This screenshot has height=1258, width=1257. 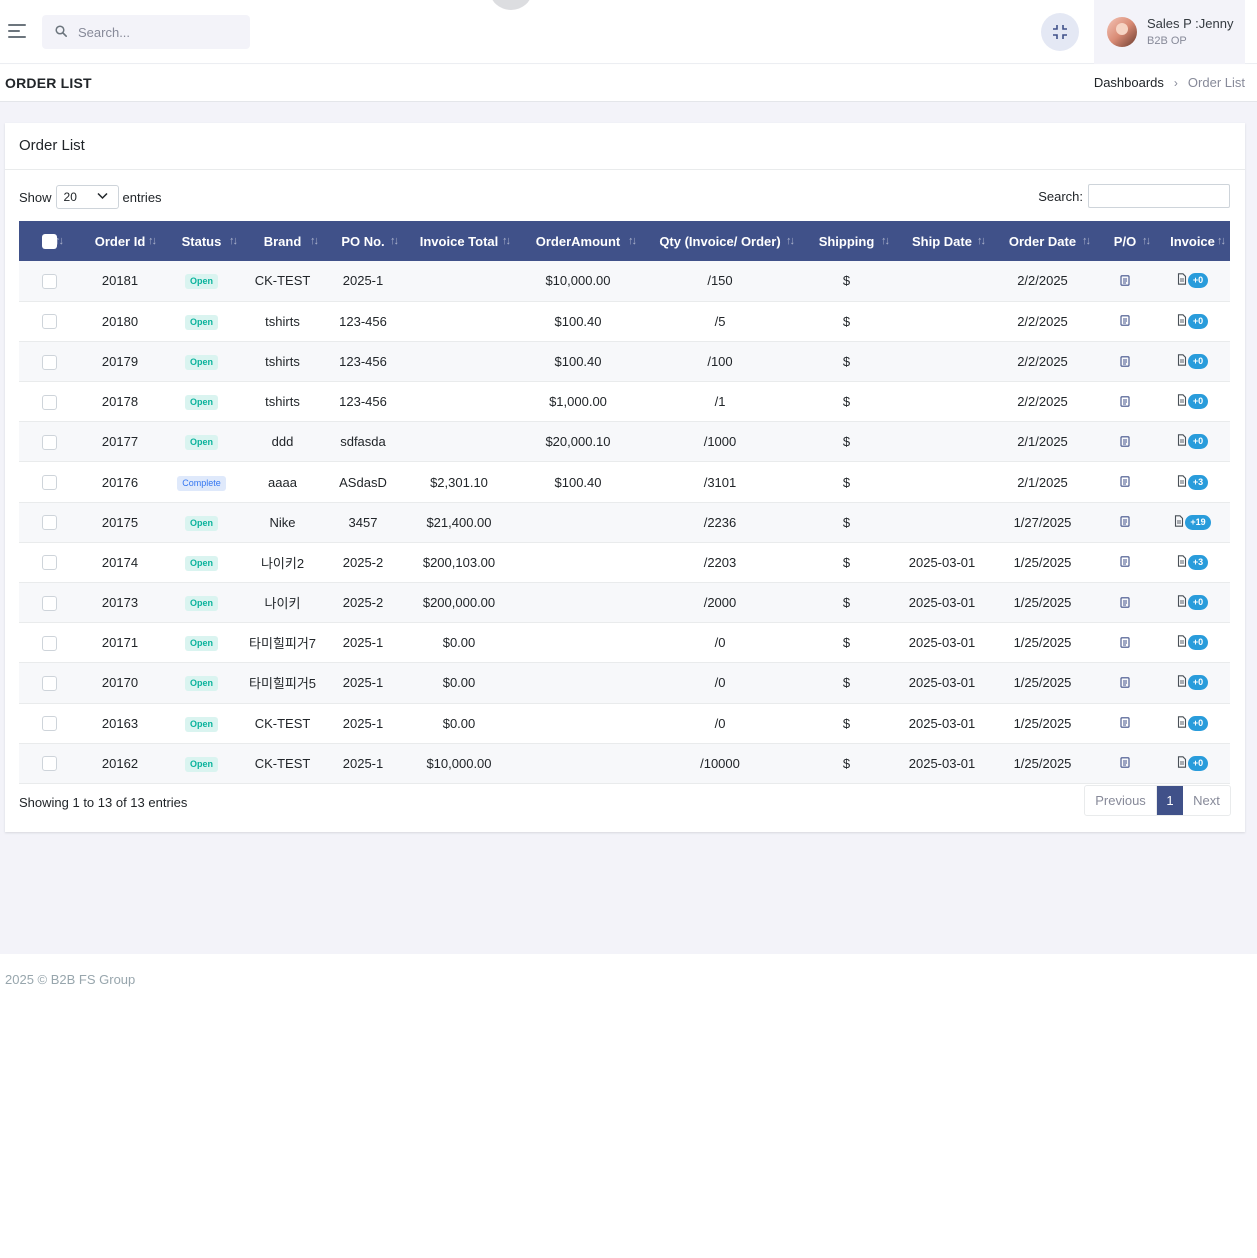 I want to click on exit-fullscreen-button, so click(x=1060, y=32).